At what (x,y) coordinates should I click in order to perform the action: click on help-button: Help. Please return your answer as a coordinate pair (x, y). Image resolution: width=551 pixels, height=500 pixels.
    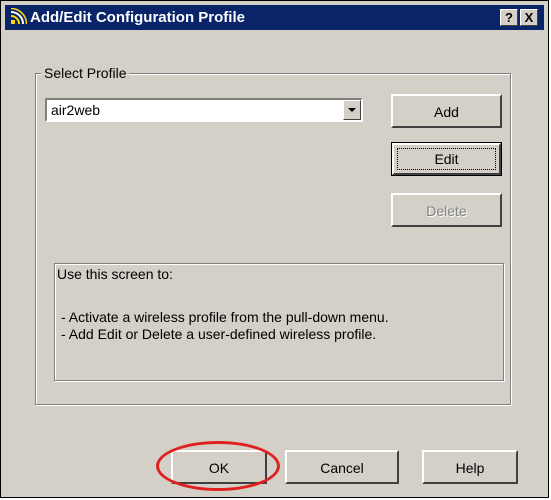
    Looking at the image, I should click on (470, 467).